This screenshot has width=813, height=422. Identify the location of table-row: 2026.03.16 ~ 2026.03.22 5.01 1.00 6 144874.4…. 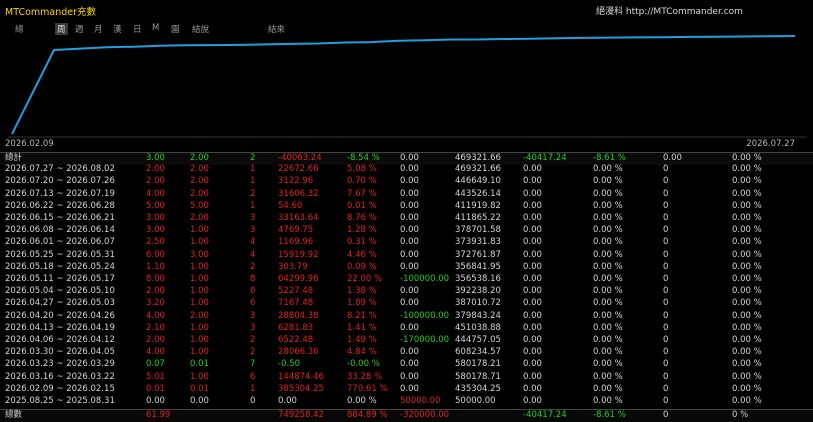
(406, 378).